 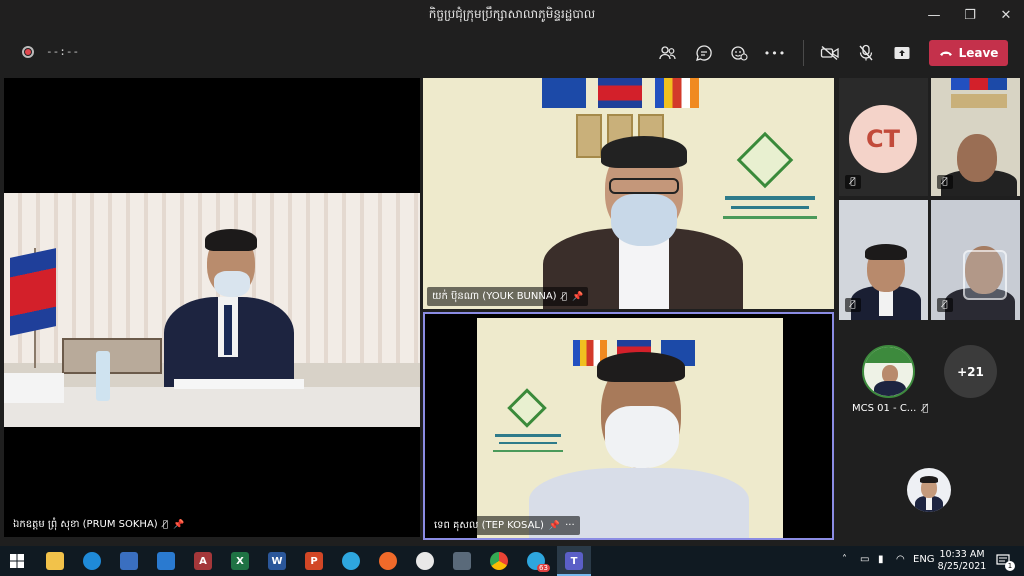 I want to click on share-screen-icon, so click(x=902, y=53).